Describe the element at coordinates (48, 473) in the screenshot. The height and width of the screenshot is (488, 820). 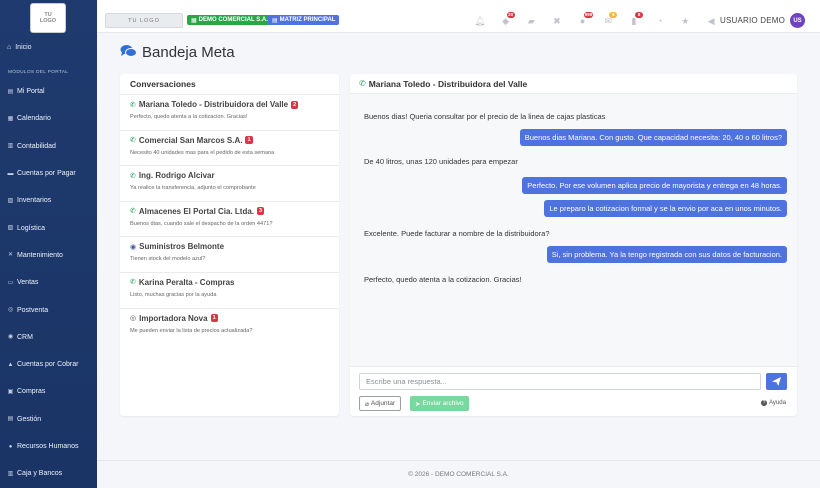
I see `sidebar-item-14: ▥ Caja y Bancos` at that location.